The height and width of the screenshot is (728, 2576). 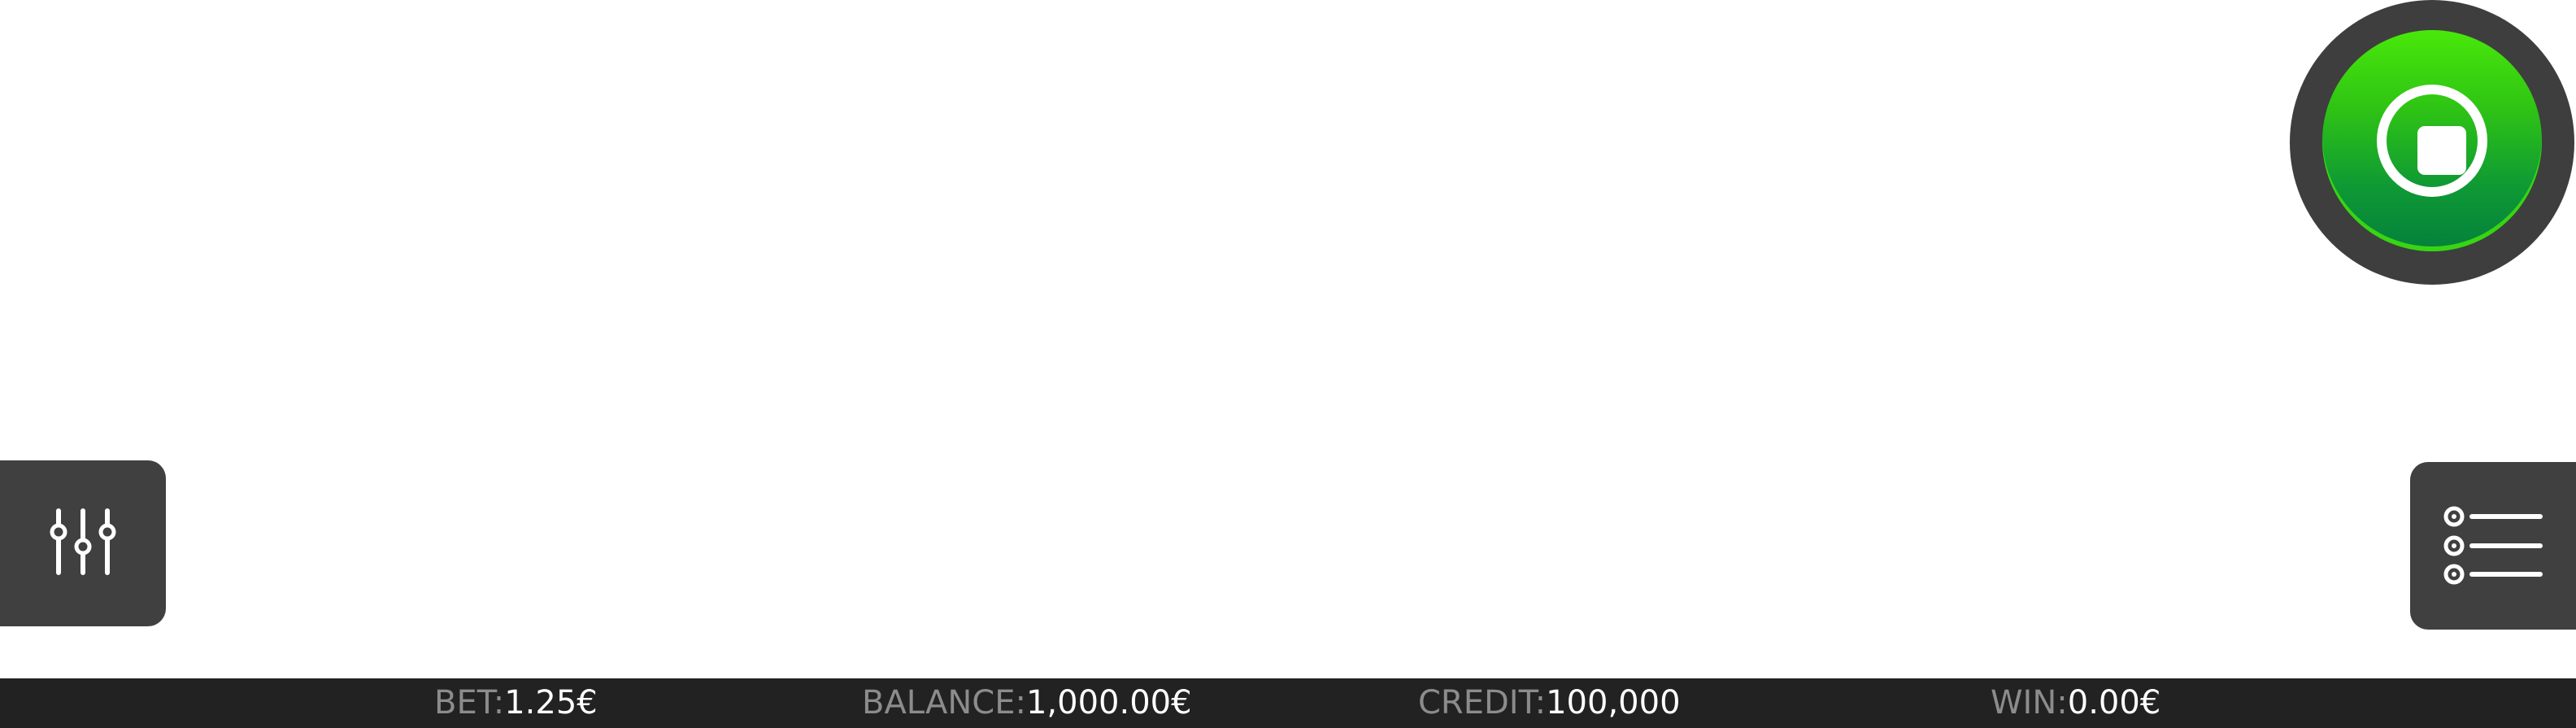 I want to click on menu-button, so click(x=2493, y=546).